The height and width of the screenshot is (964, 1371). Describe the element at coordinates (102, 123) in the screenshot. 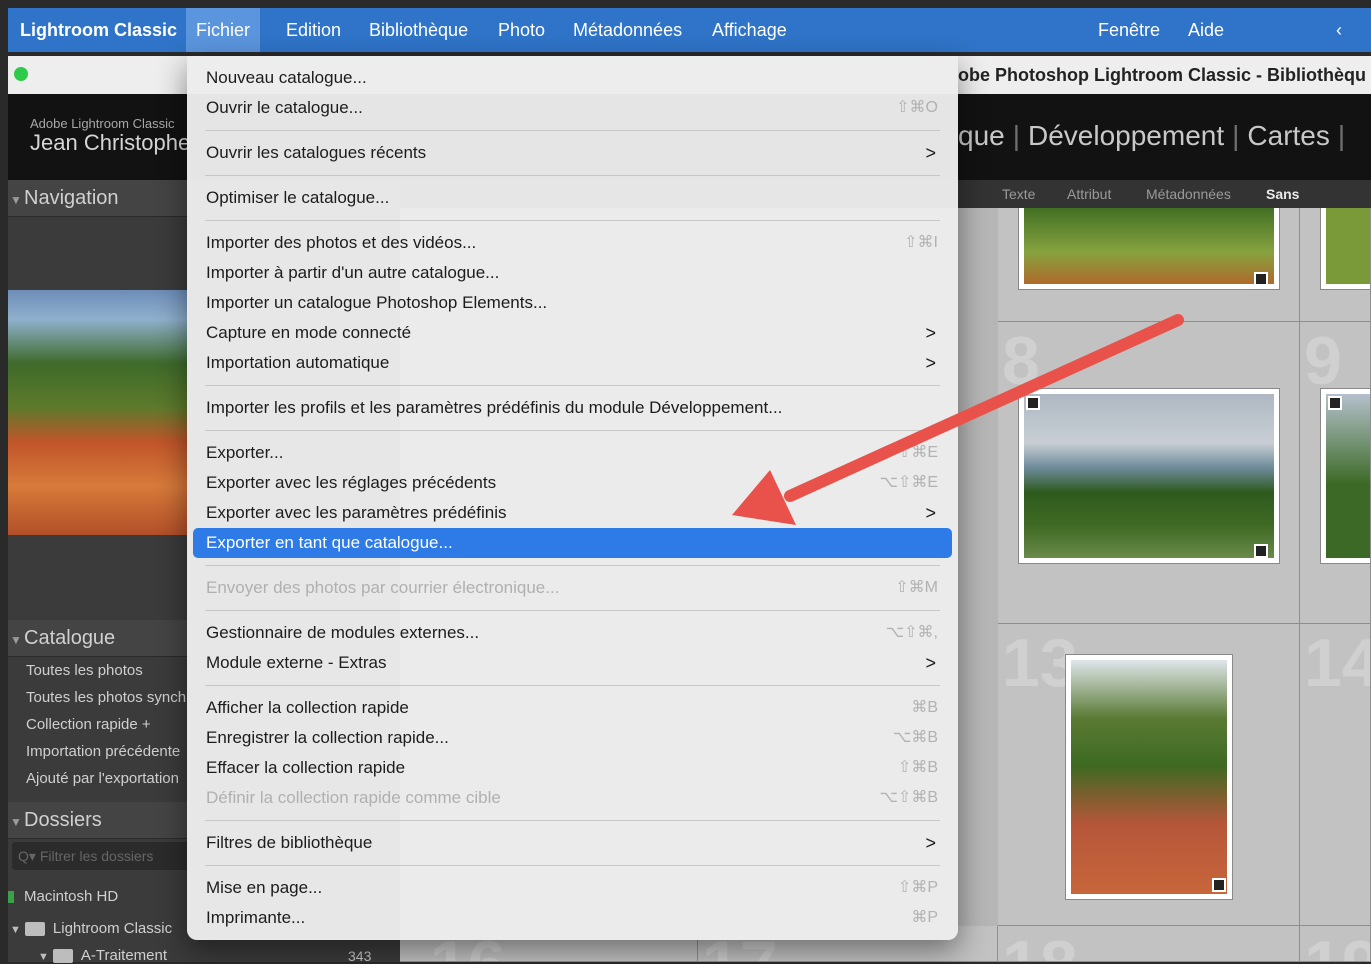

I see `identity-plate-product: Adobe Lightroom Classic` at that location.